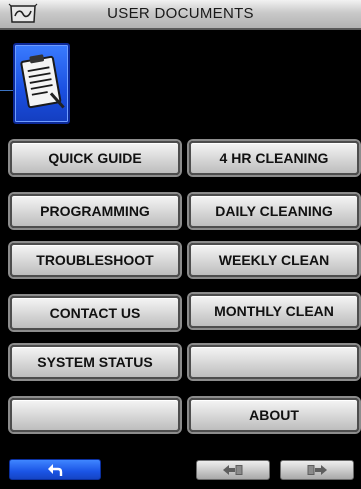 Image resolution: width=361 pixels, height=489 pixels. What do you see at coordinates (274, 362) in the screenshot?
I see `blank-button-right` at bounding box center [274, 362].